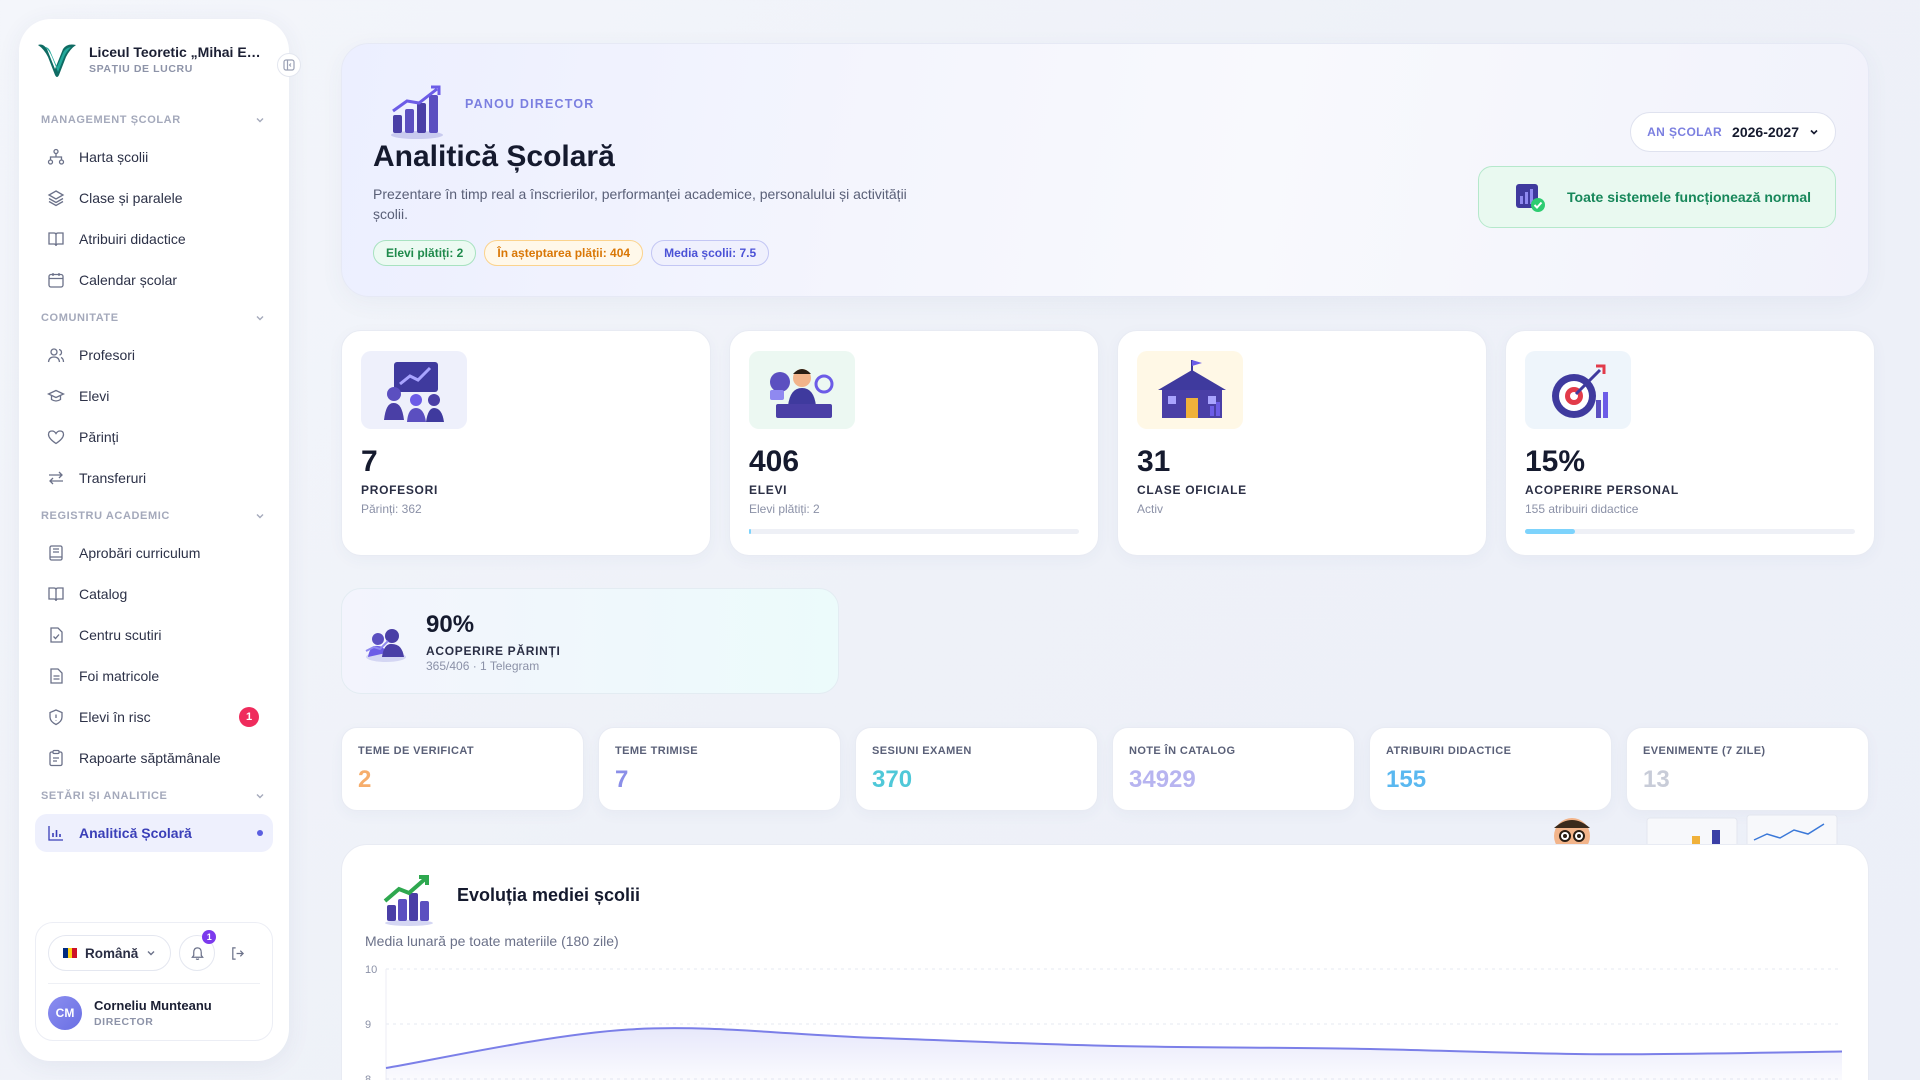 Image resolution: width=1920 pixels, height=1080 pixels. Describe the element at coordinates (154, 280) in the screenshot. I see `sidebar-item: Calendar școlar` at that location.